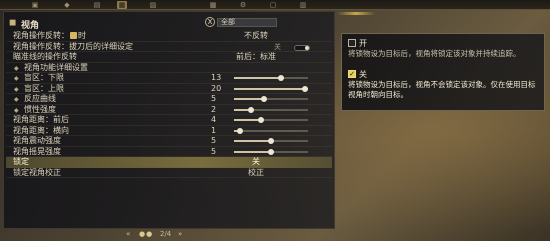  Describe the element at coordinates (169, 109) in the screenshot. I see `setting-row: ◆ 惯性强度 2` at that location.